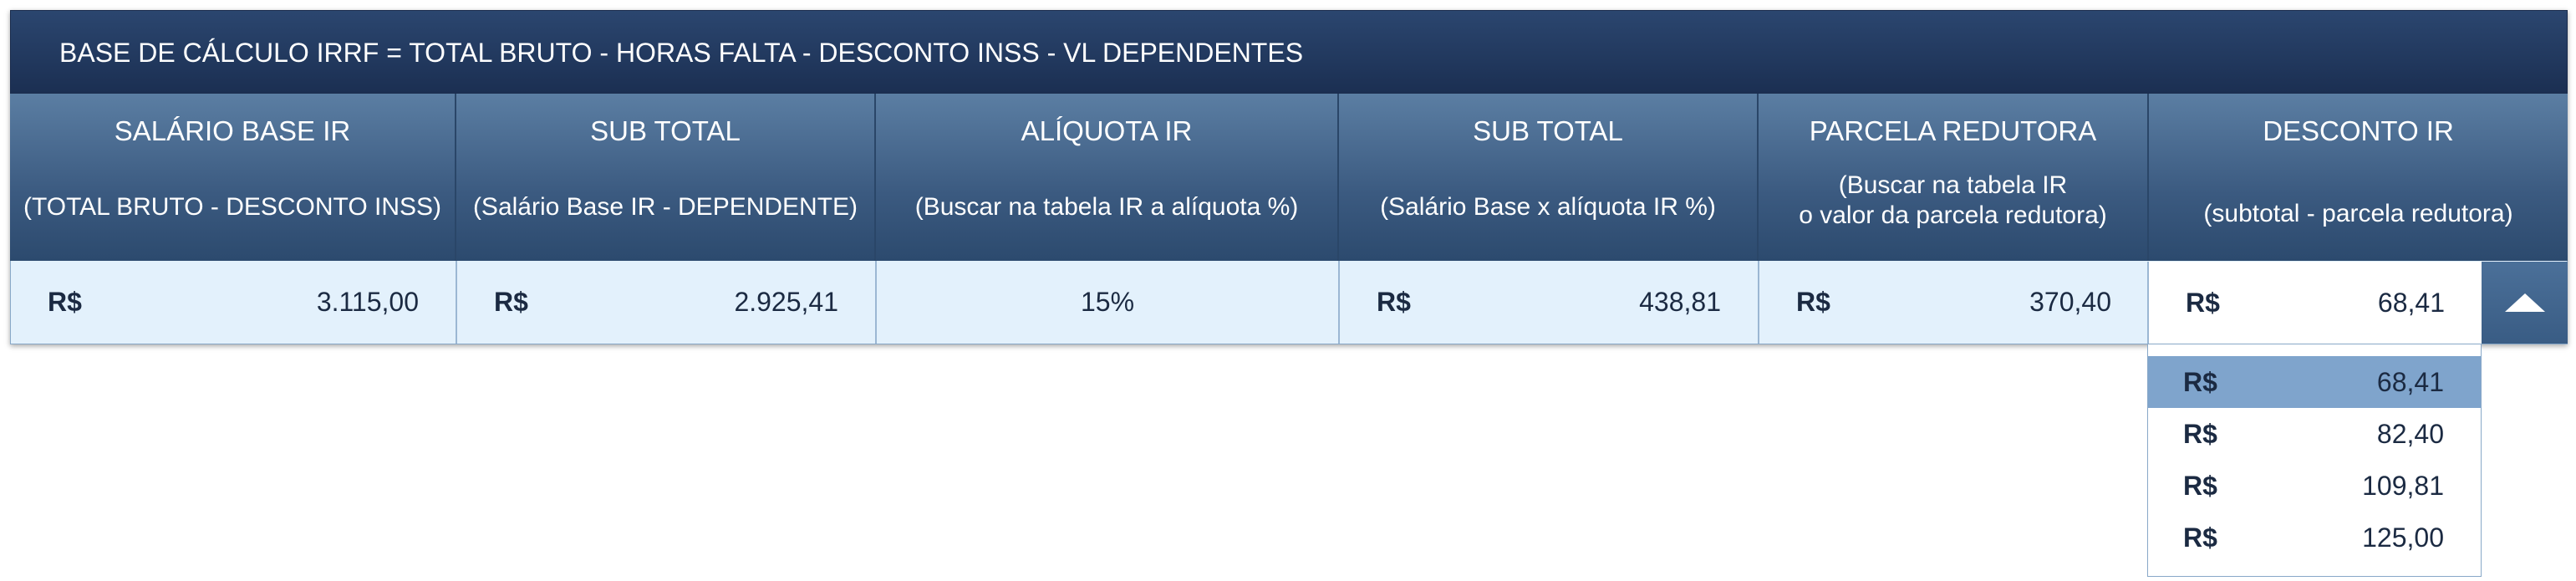  What do you see at coordinates (1547, 177) in the screenshot?
I see `header-sub-total-2: SUB TOTAL (Salário Base x alíquota IR %)` at bounding box center [1547, 177].